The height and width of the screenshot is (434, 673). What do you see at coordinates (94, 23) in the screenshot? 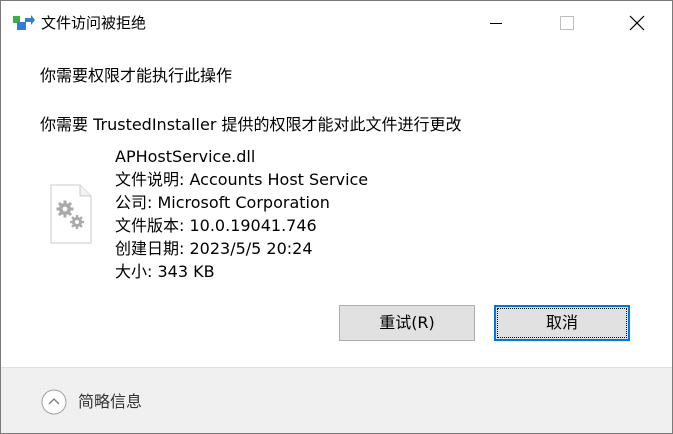
I see `window-title: 文件访问被拒绝` at bounding box center [94, 23].